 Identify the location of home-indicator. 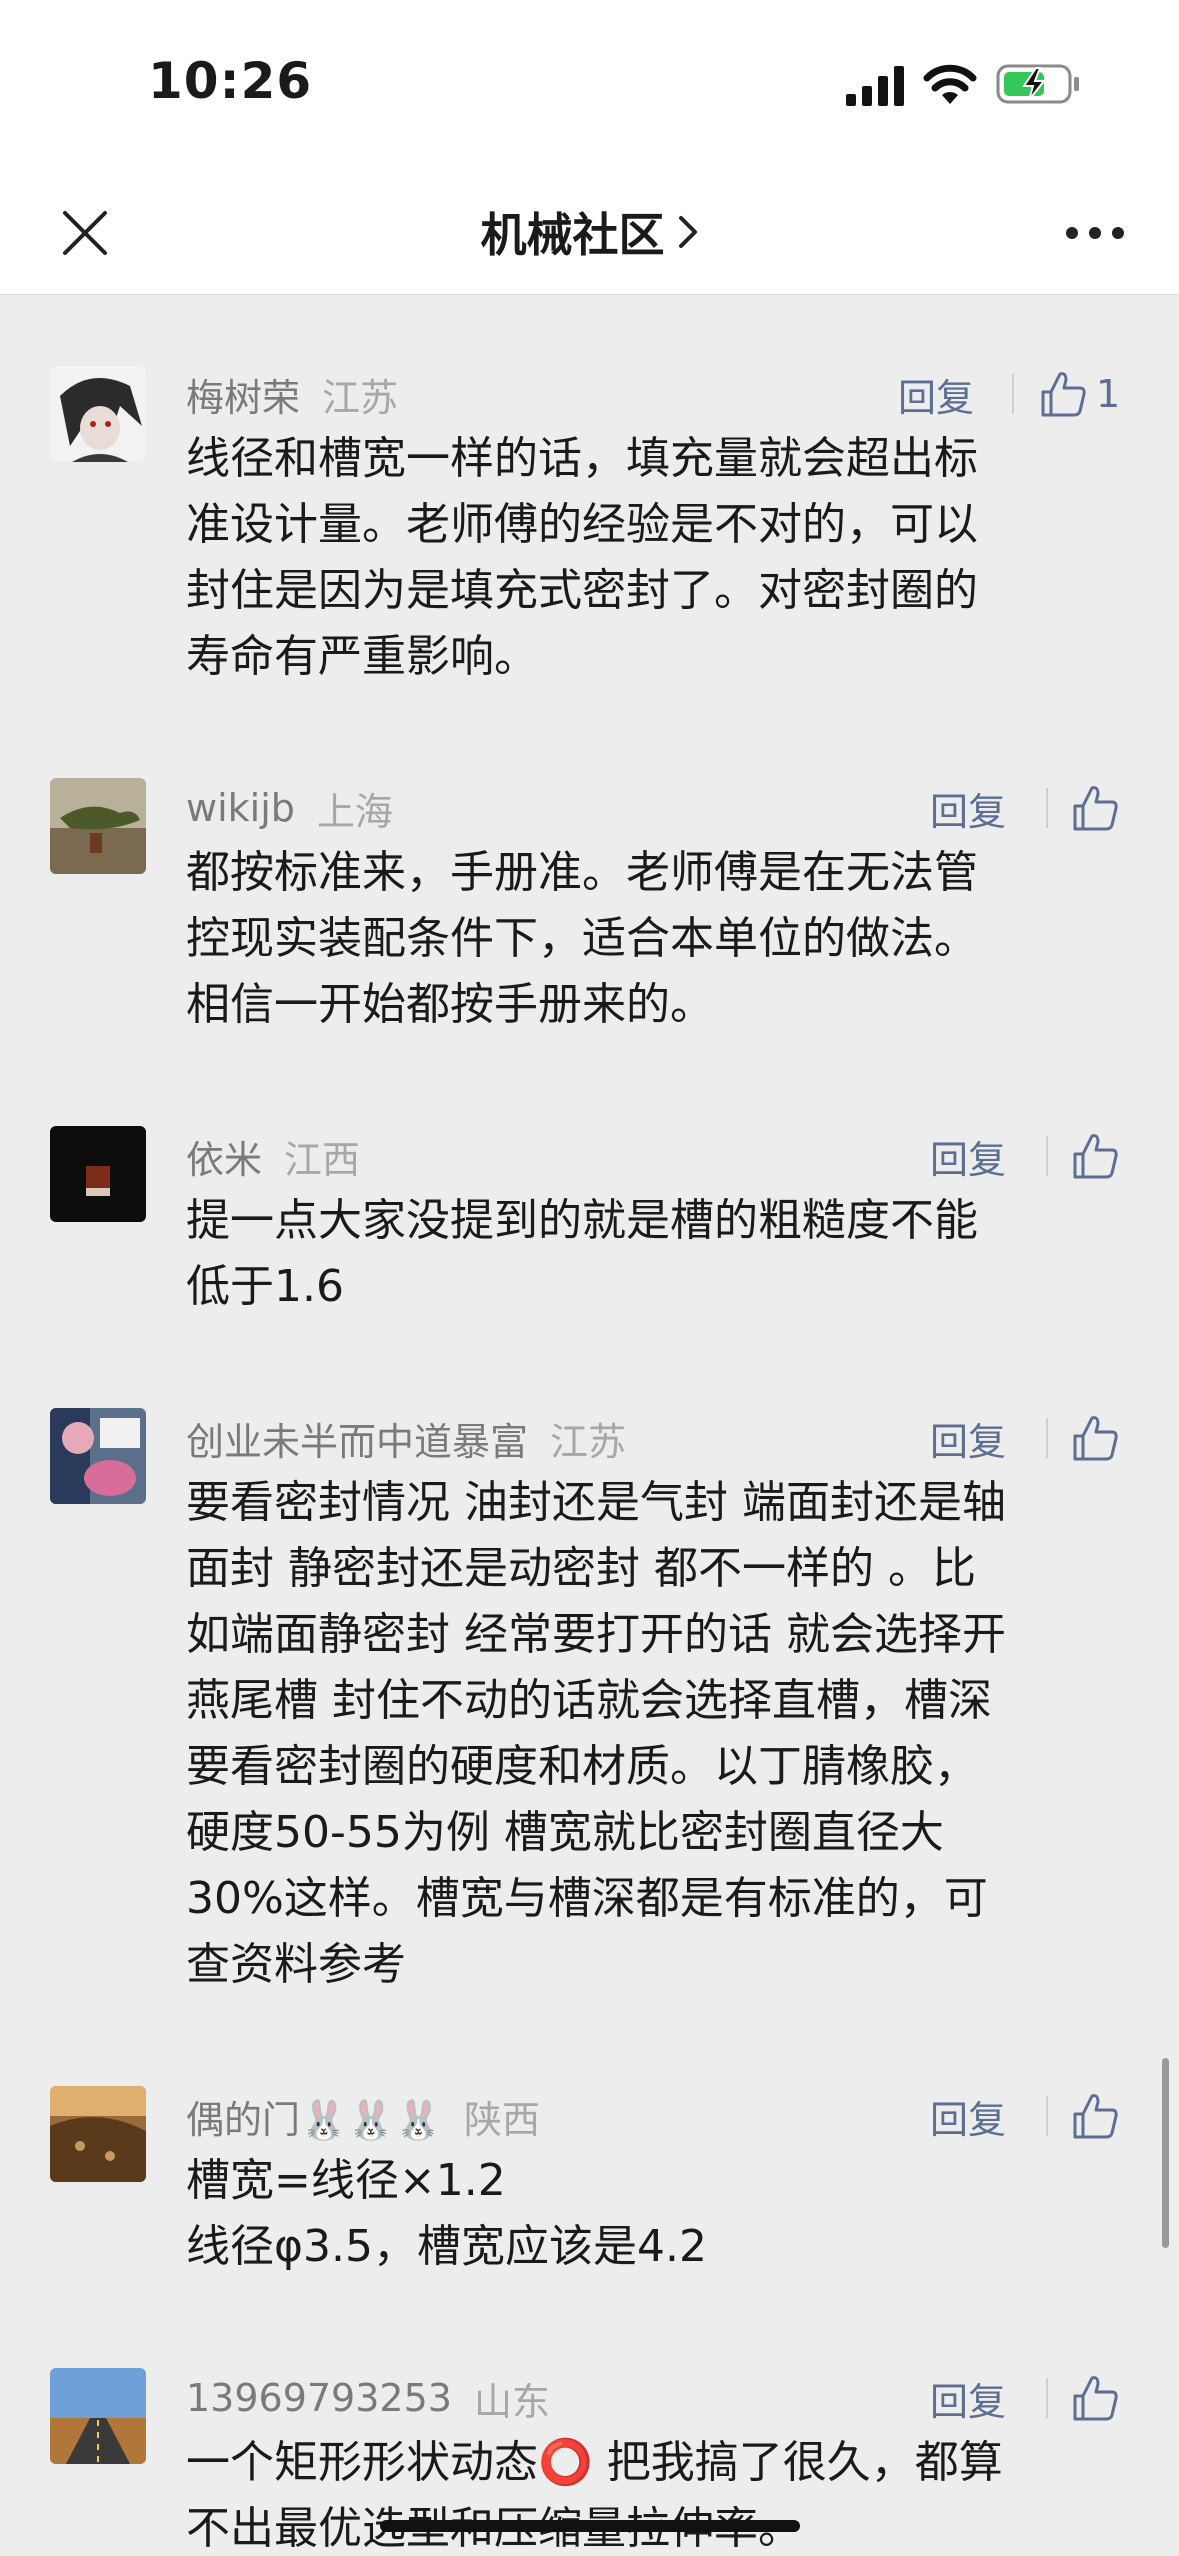
(590, 2526).